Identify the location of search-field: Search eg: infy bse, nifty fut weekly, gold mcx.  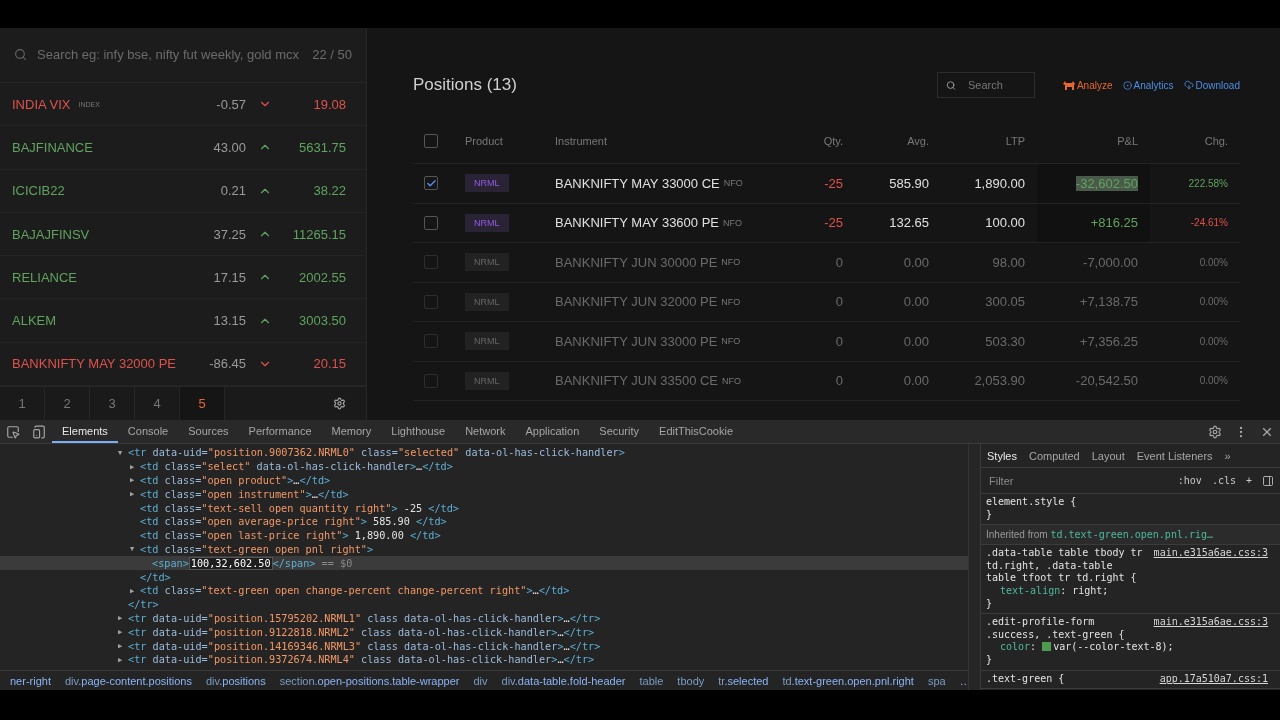
(170, 55).